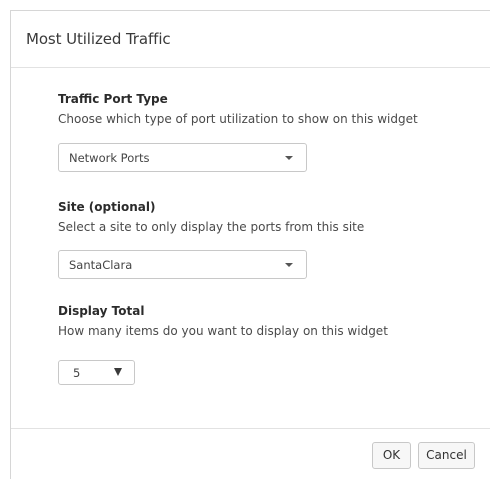 This screenshot has width=490, height=480. Describe the element at coordinates (101, 311) in the screenshot. I see `display-total-label: Display Total` at that location.